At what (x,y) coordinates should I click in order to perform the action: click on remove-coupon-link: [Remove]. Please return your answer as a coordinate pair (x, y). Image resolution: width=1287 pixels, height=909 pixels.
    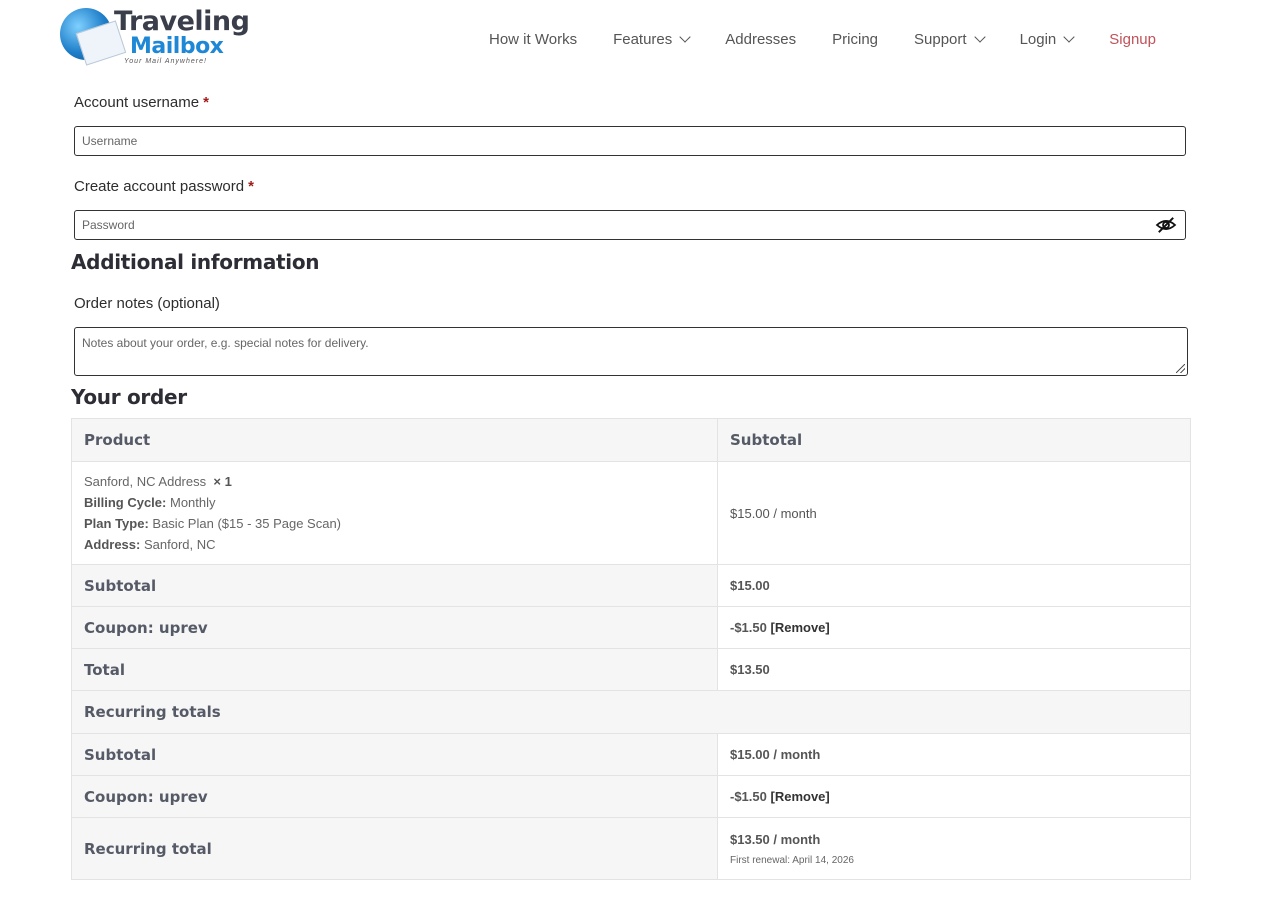
    Looking at the image, I should click on (800, 627).